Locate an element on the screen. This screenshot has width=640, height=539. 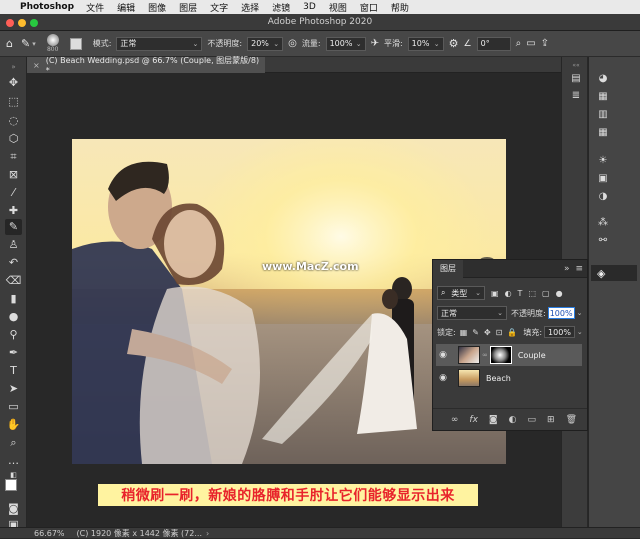
healing-brush-tool-icon: ✚ is located at coordinates (13, 211).